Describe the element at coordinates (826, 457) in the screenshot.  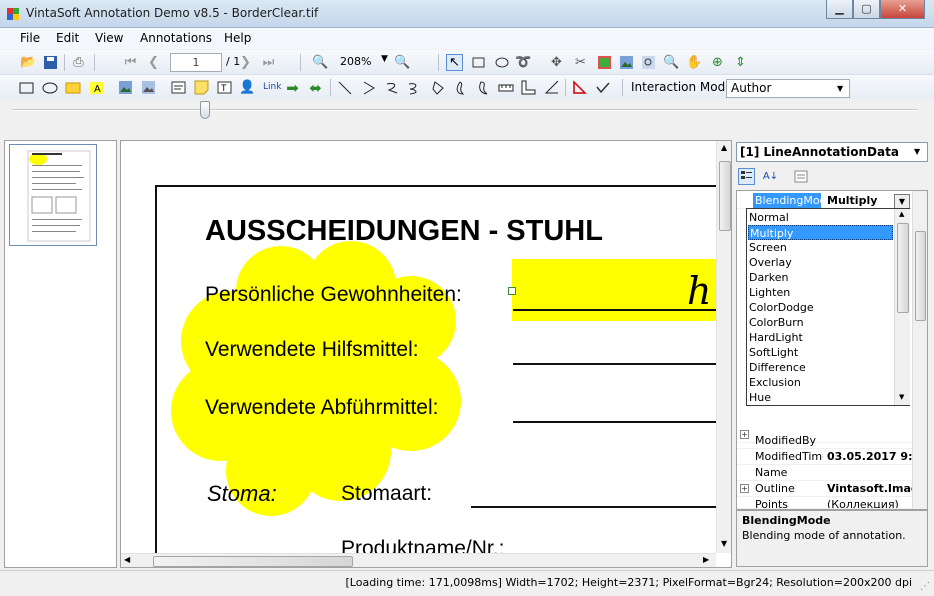
I see `property-row-modifiedtime: ModifiedTime 03.05.2017 9:5` at that location.